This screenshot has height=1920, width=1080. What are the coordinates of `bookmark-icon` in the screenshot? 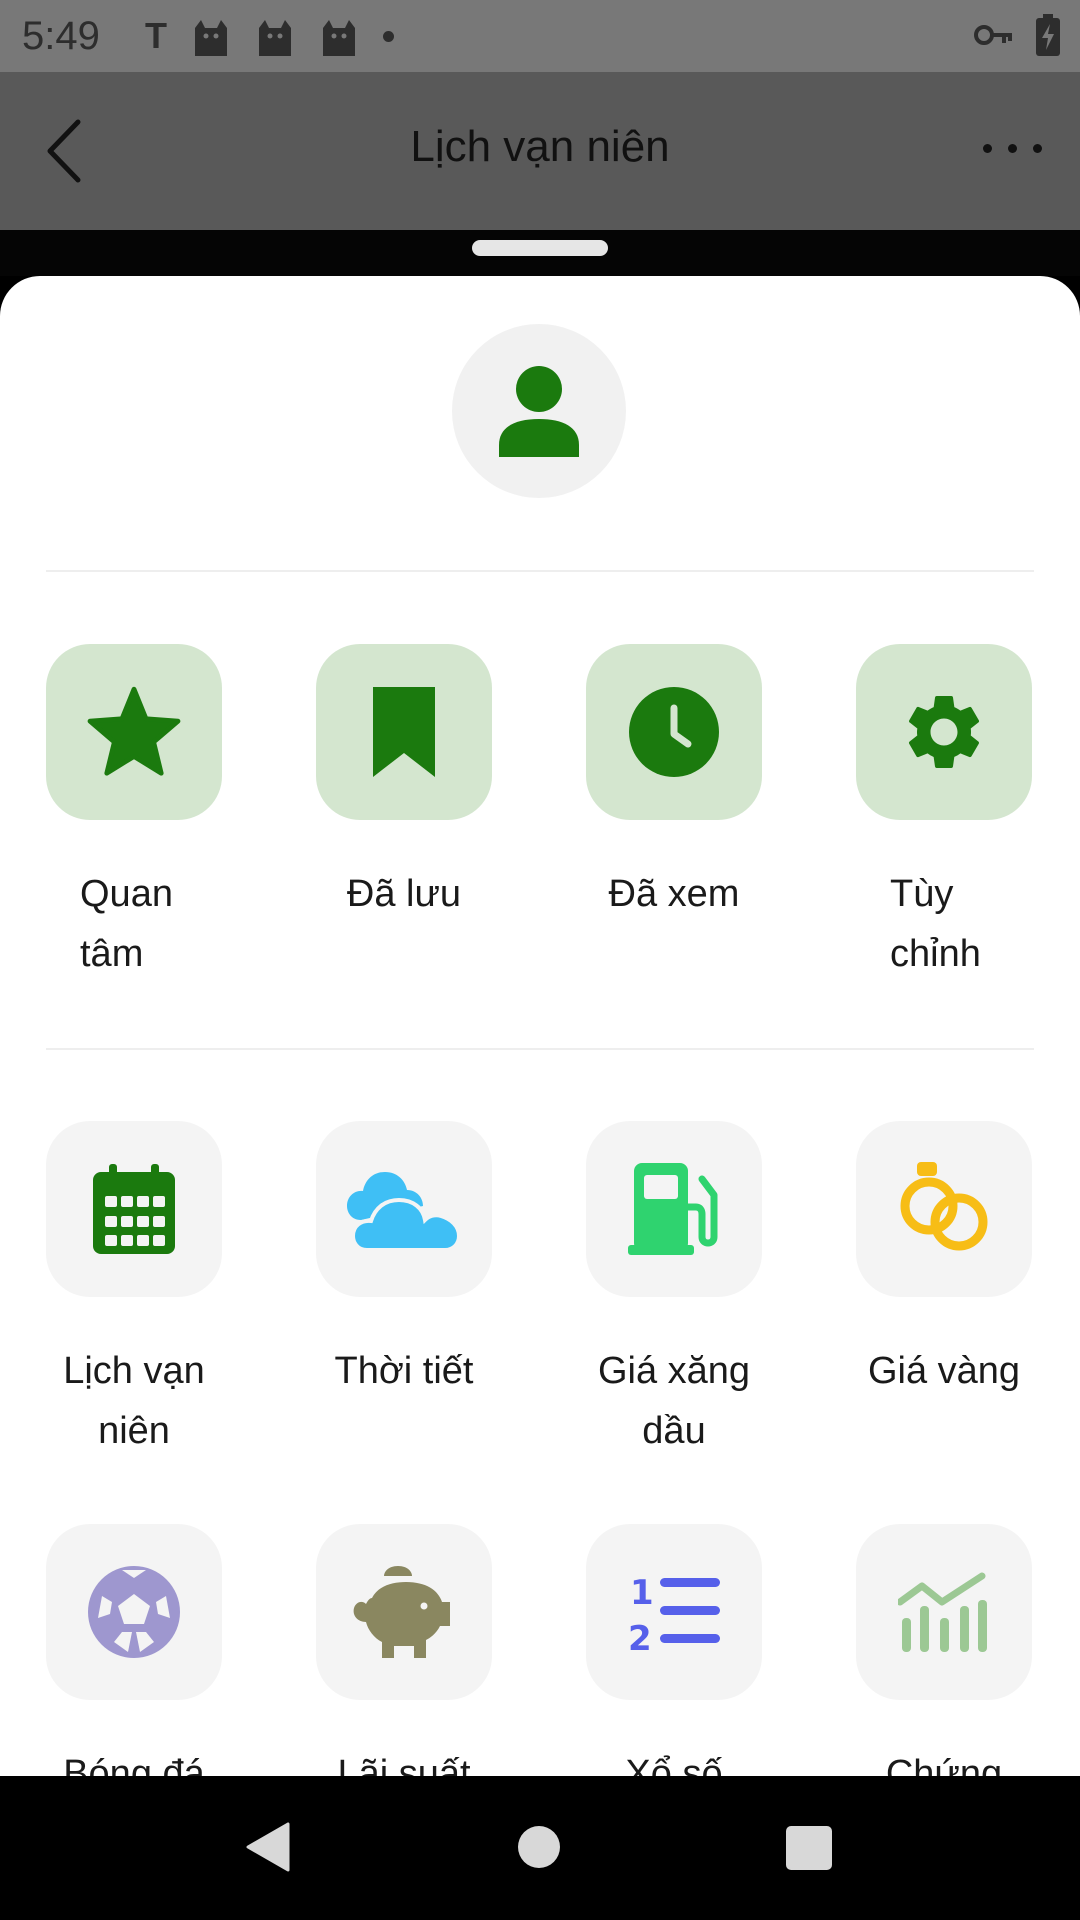 It's located at (404, 732).